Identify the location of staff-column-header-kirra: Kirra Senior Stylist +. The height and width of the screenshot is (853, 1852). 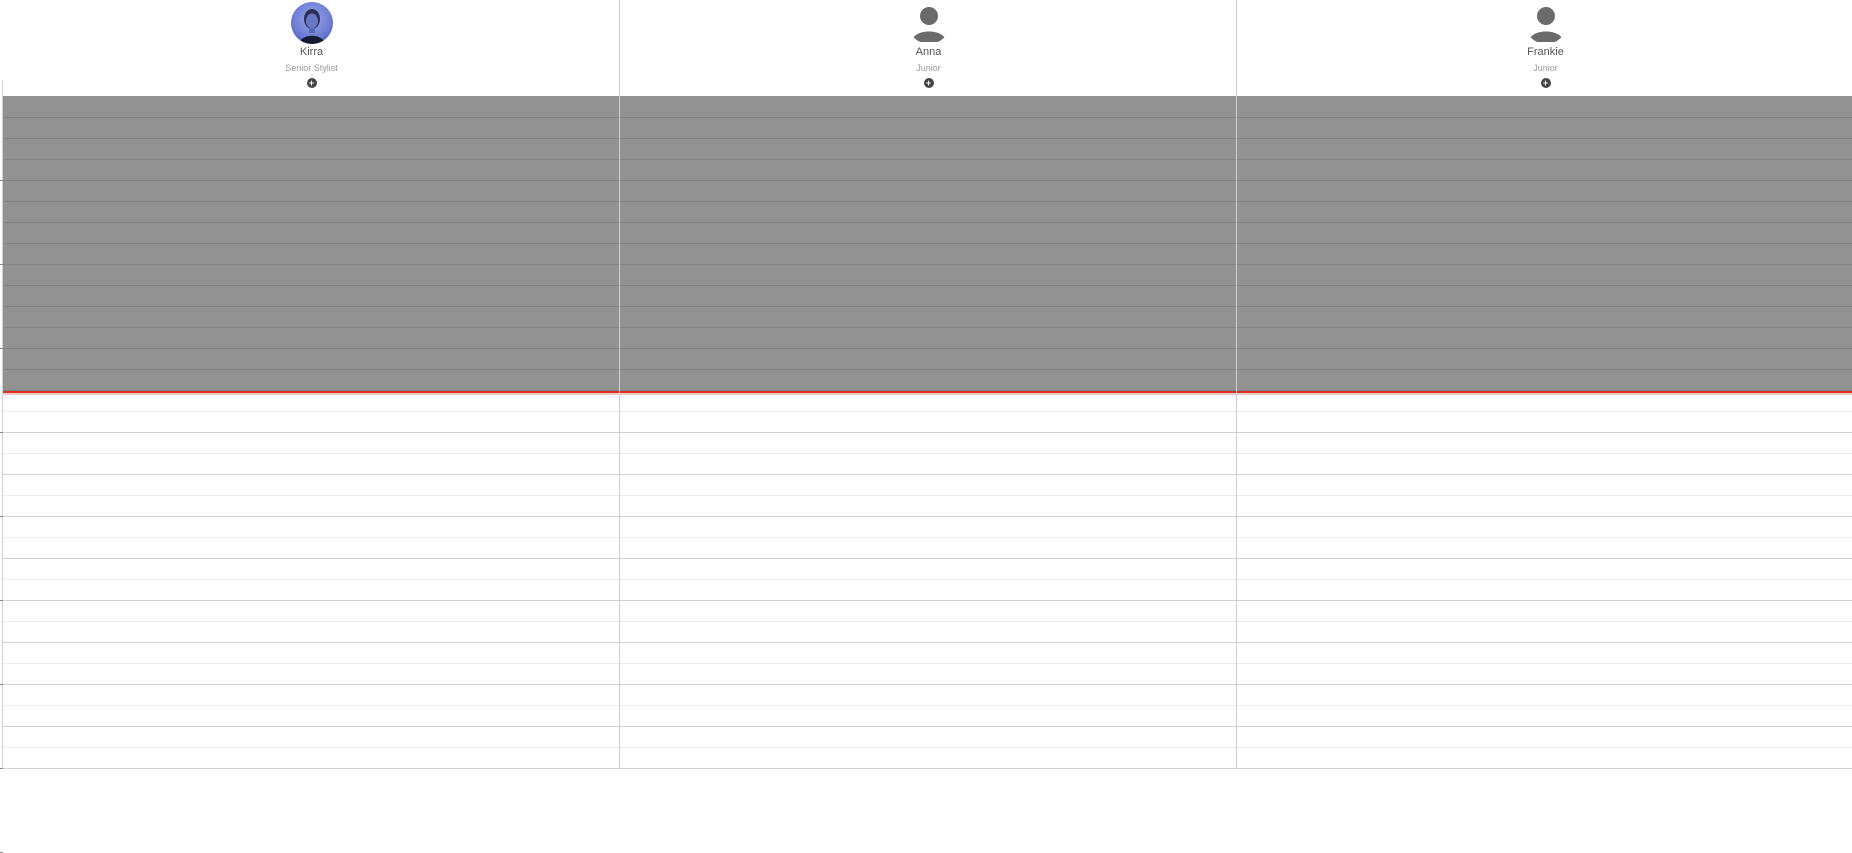
(311, 44).